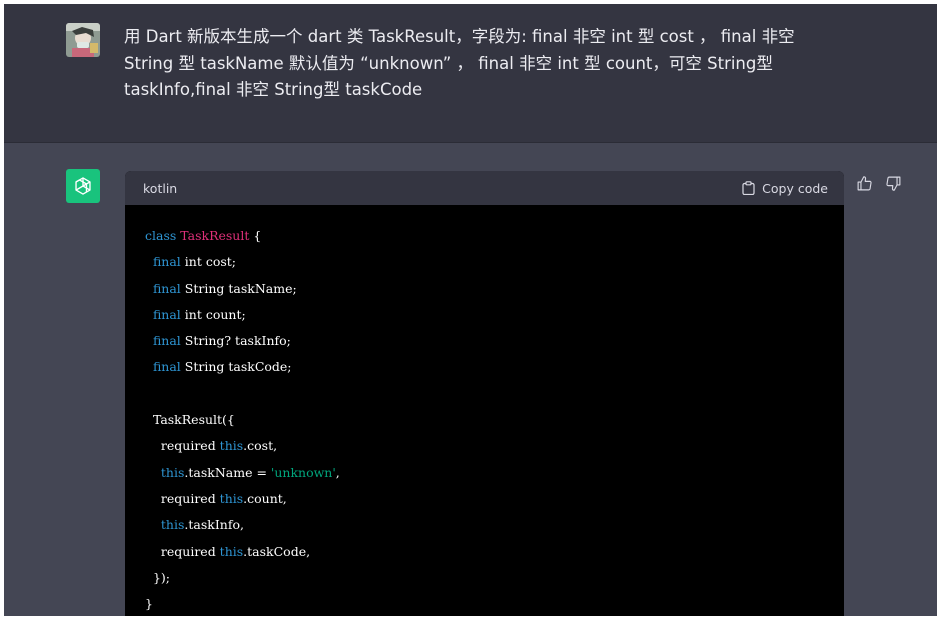  Describe the element at coordinates (157, 577) in the screenshot. I see `code-token: });` at that location.